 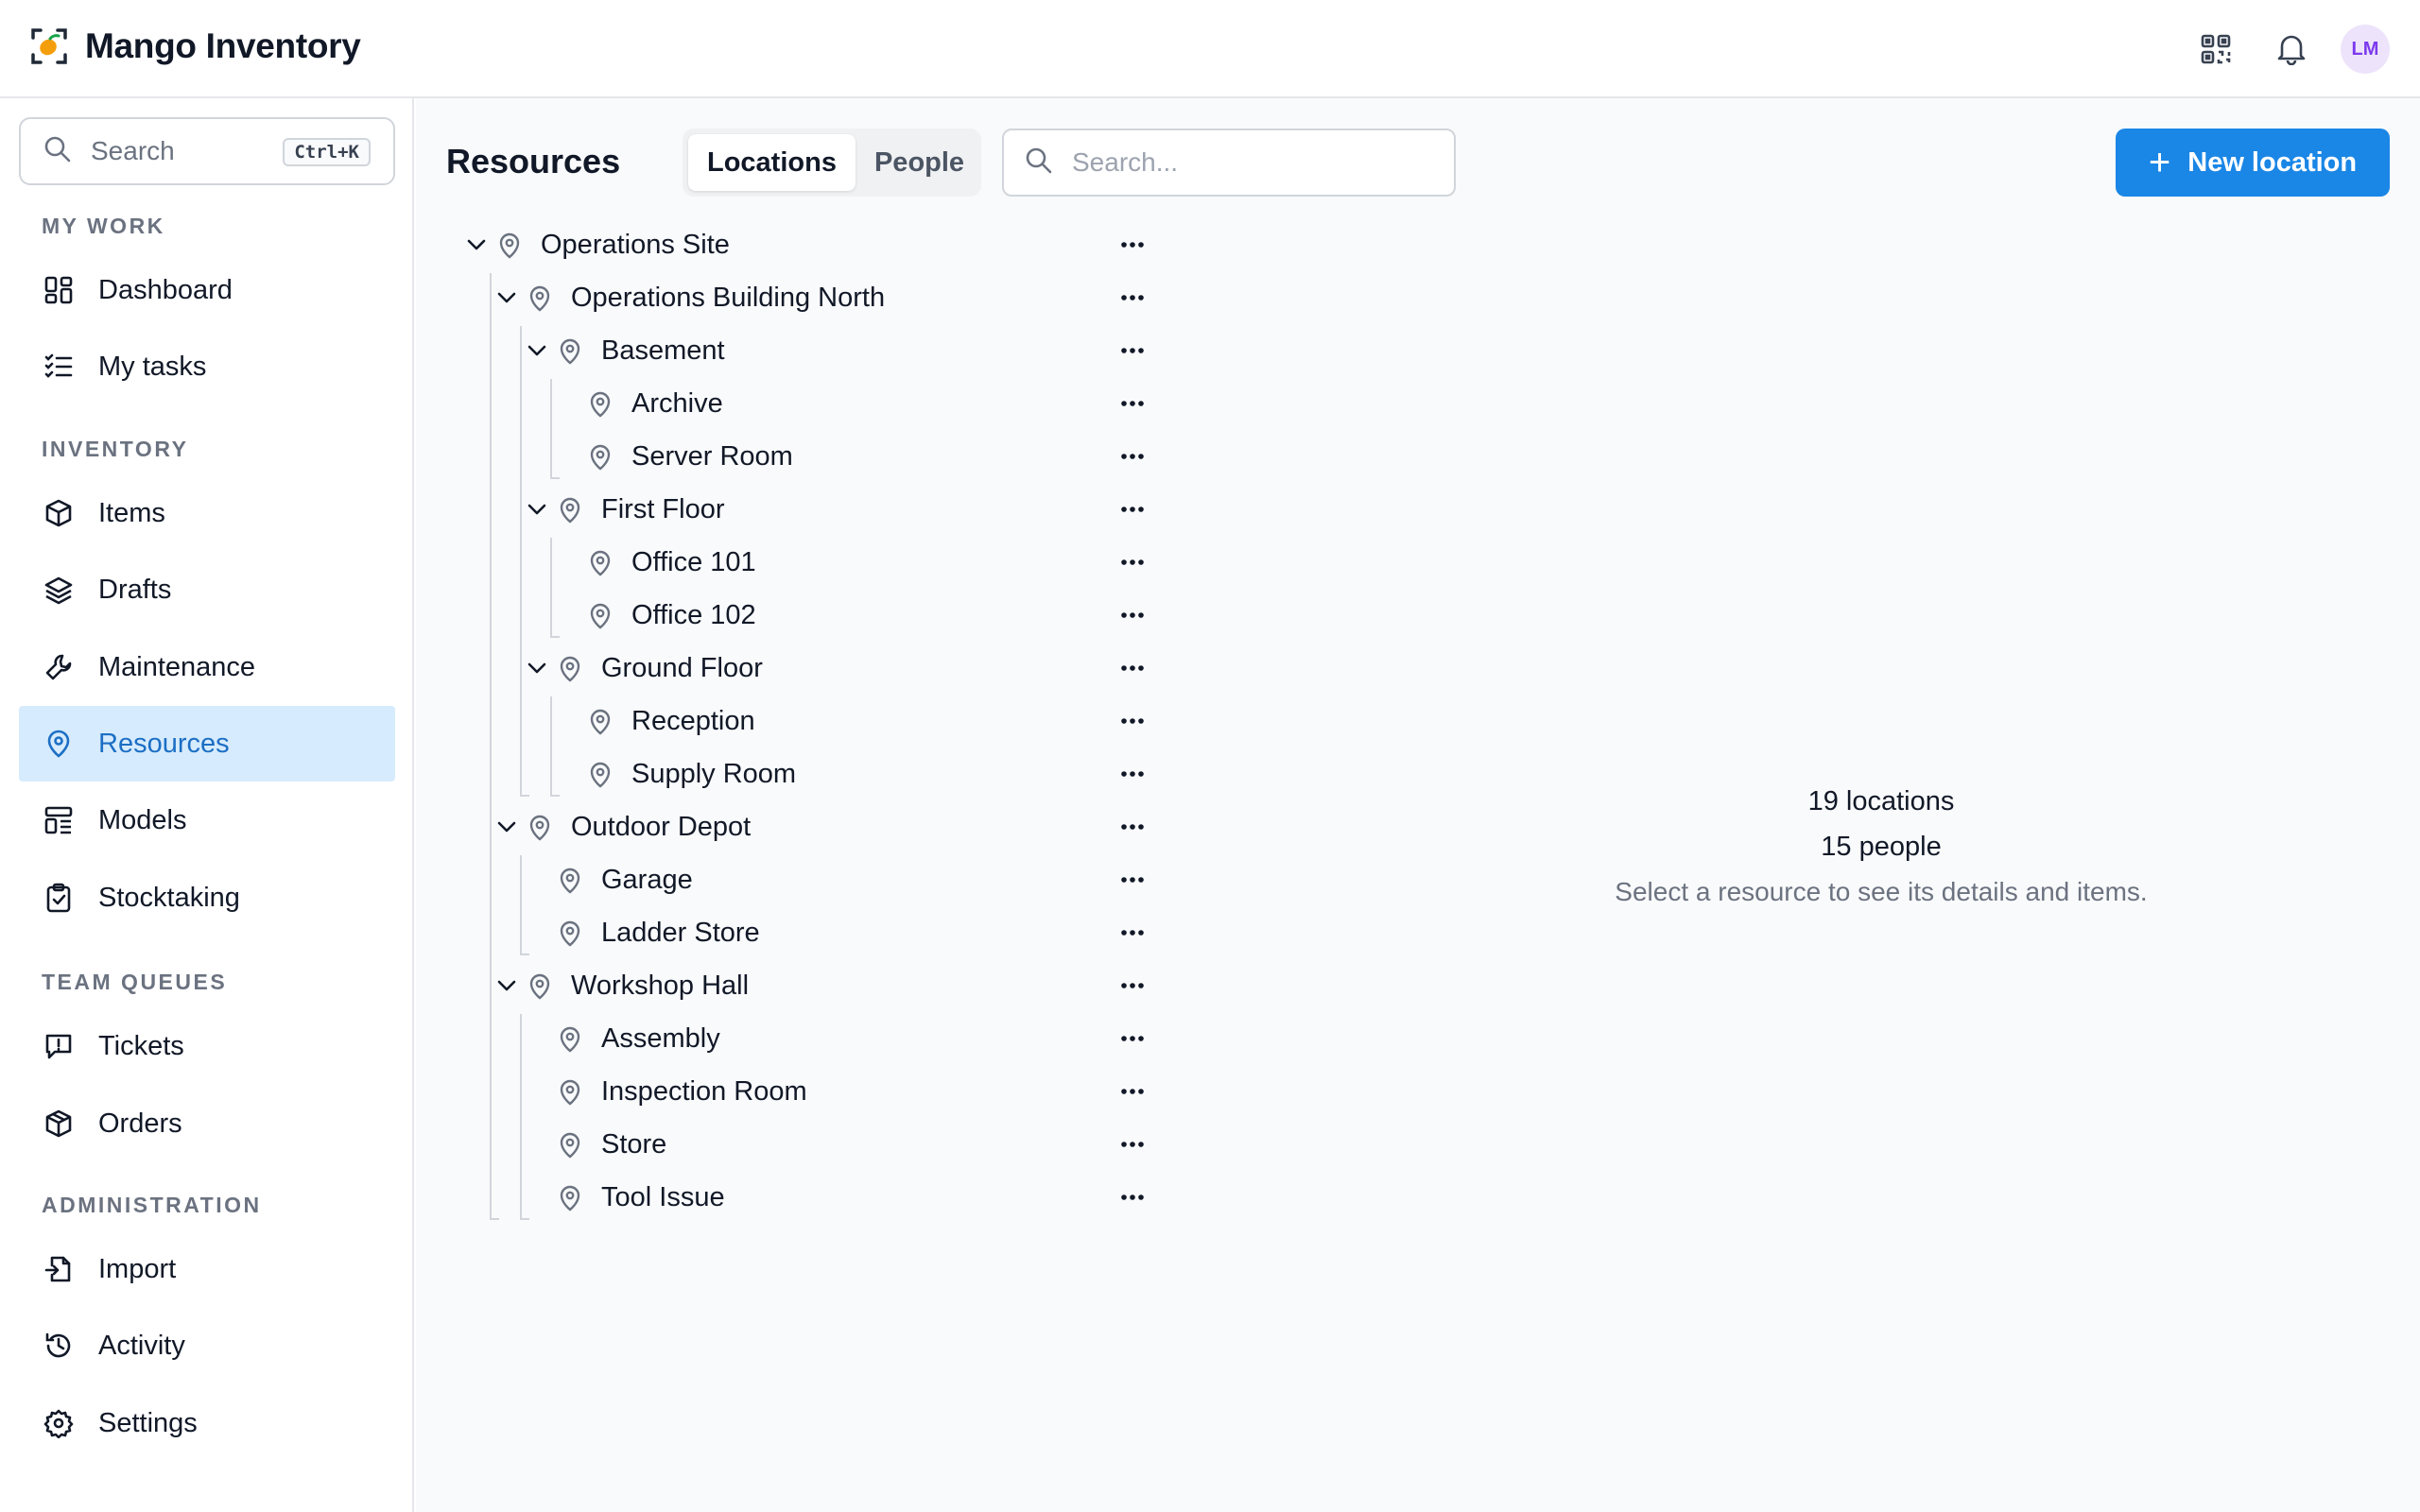 What do you see at coordinates (920, 162) in the screenshot?
I see `tab-people: People` at bounding box center [920, 162].